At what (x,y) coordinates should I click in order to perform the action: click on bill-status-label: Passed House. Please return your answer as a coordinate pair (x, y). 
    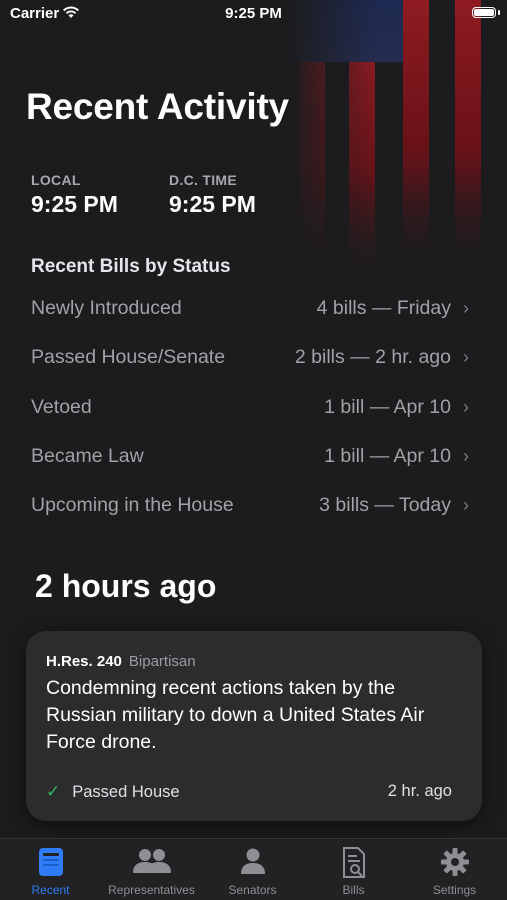
    Looking at the image, I should click on (126, 791).